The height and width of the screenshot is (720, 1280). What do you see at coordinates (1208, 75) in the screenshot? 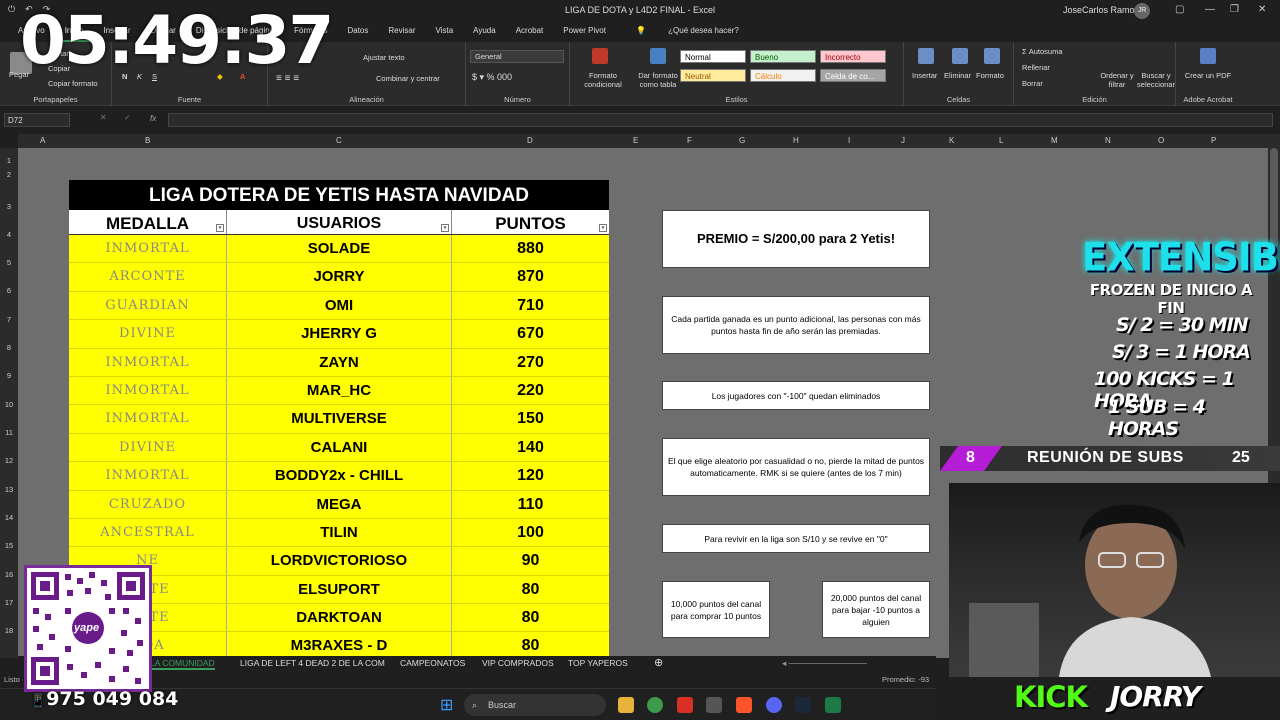
I see `create-pdf-button: Crear un PDF` at bounding box center [1208, 75].